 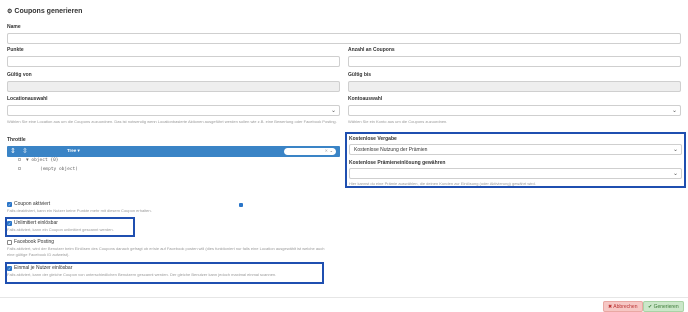 What do you see at coordinates (9, 242) in the screenshot?
I see `checkbox-unchecked-icon` at bounding box center [9, 242].